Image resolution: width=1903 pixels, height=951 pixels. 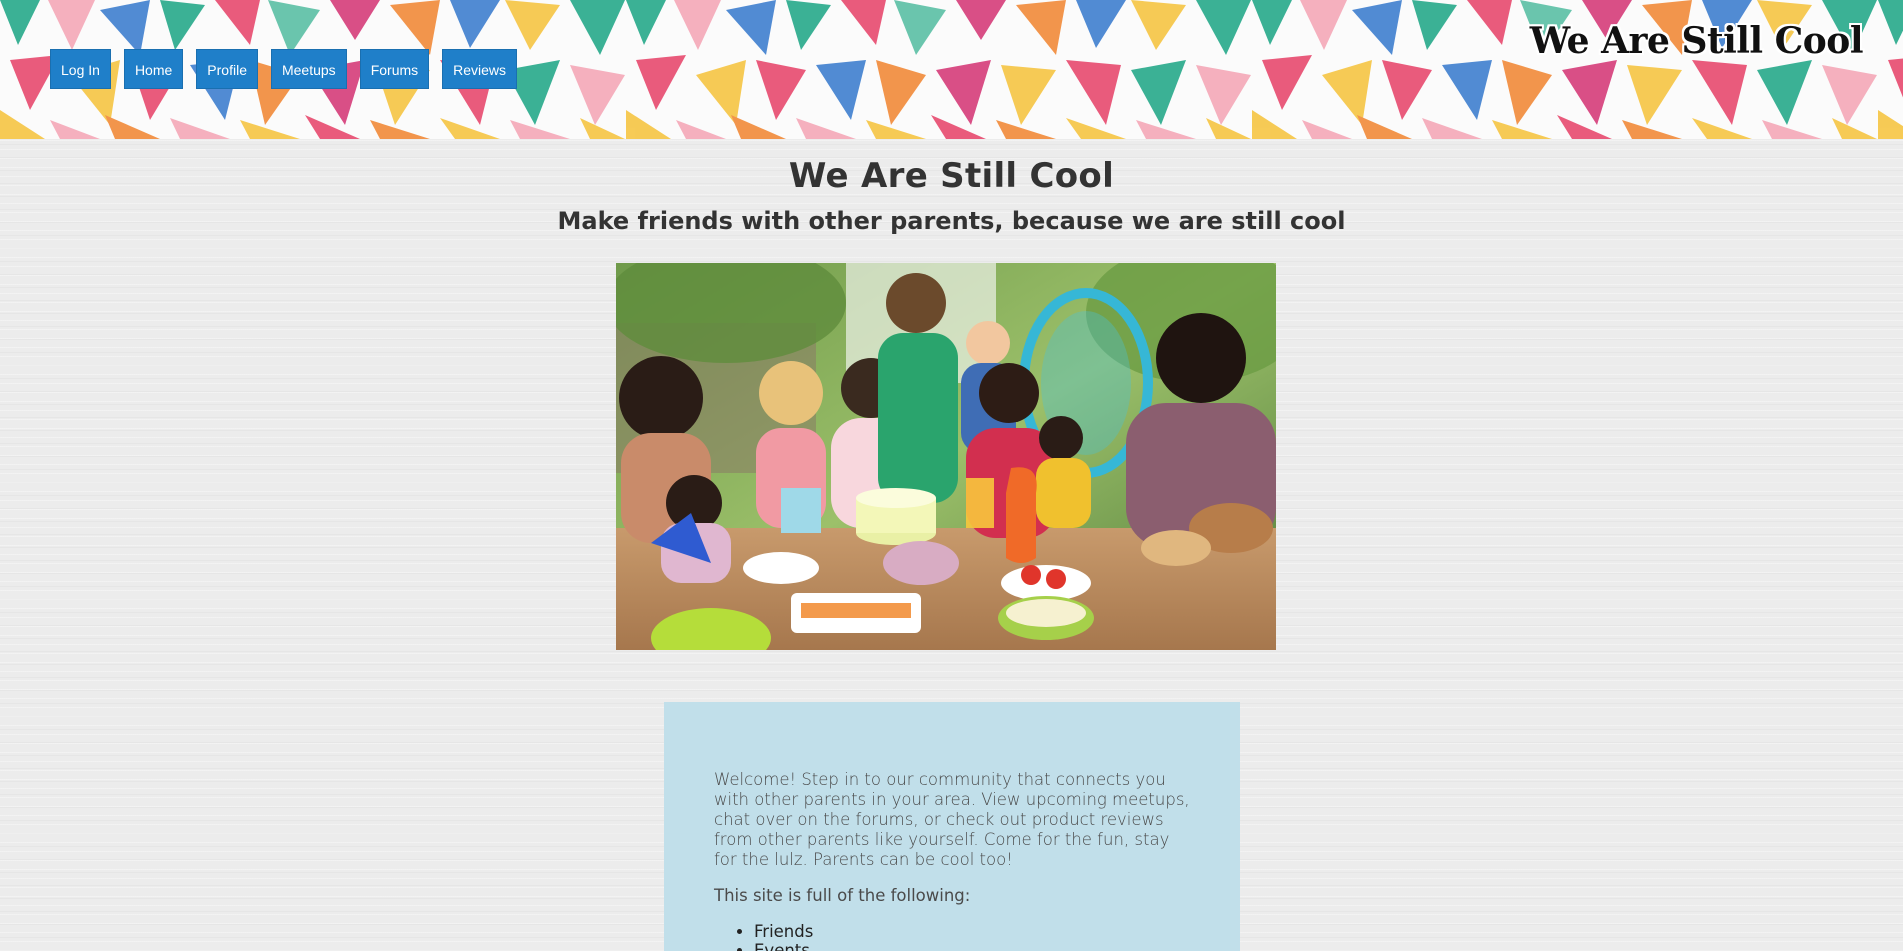 I want to click on list-item: Events, so click(x=972, y=946).